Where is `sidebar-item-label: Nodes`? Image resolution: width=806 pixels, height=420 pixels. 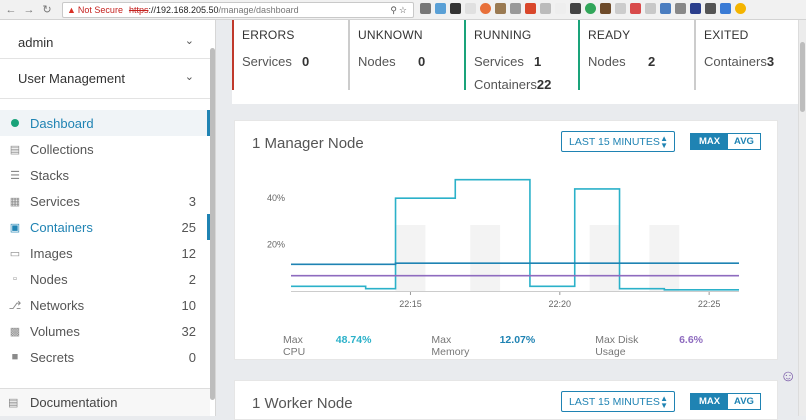
sidebar-item-label: Nodes is located at coordinates (49, 279).